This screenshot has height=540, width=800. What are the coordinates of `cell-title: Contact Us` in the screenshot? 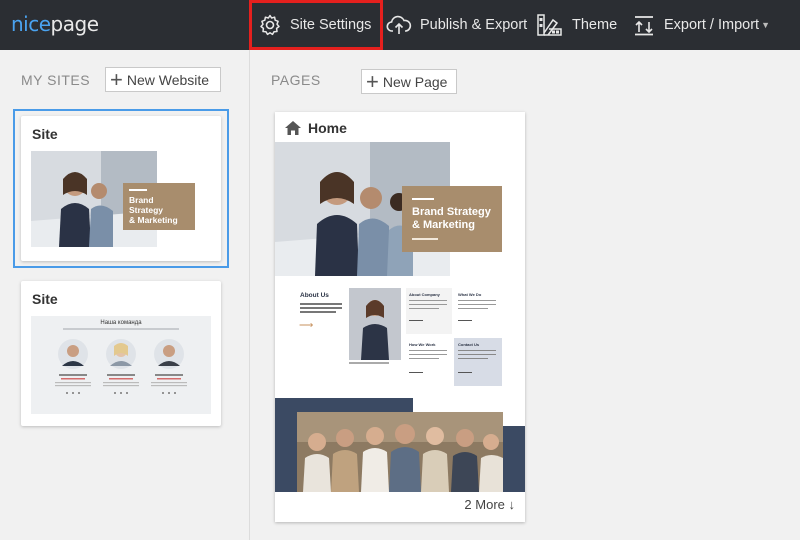 It's located at (469, 344).